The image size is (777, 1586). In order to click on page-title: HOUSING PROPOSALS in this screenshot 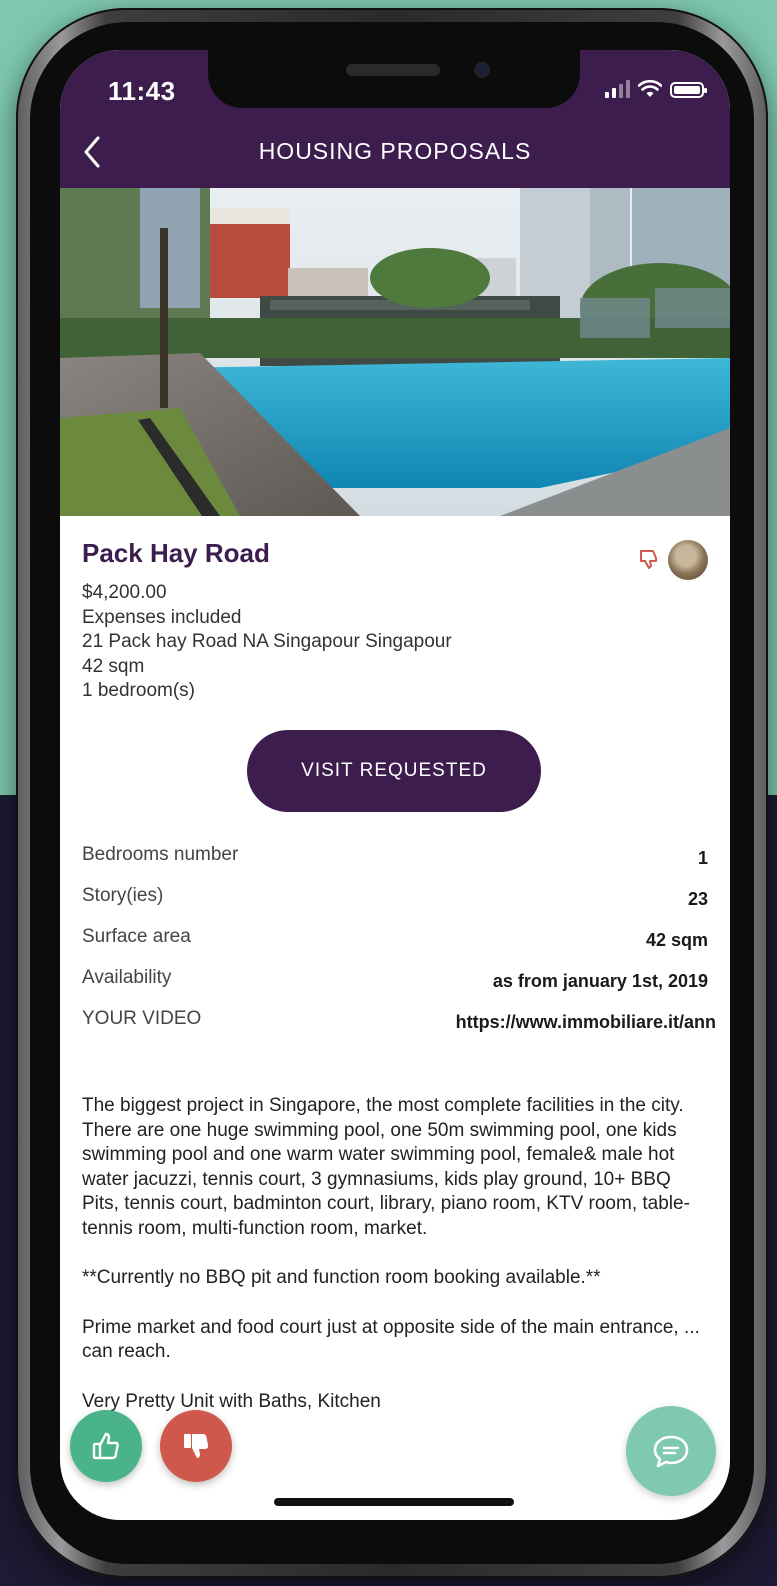, I will do `click(395, 151)`.